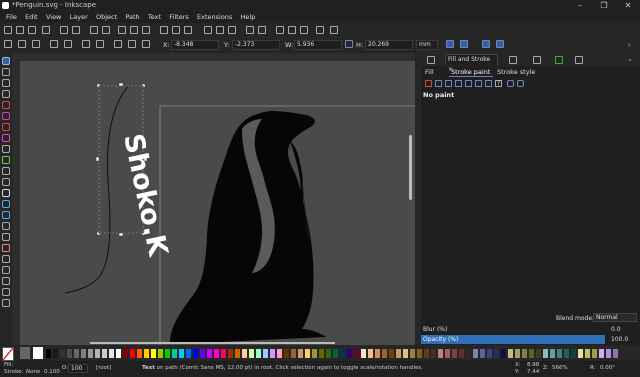 This screenshot has height=377, width=640. Describe the element at coordinates (208, 30) in the screenshot. I see `duplicate-icon` at that location.